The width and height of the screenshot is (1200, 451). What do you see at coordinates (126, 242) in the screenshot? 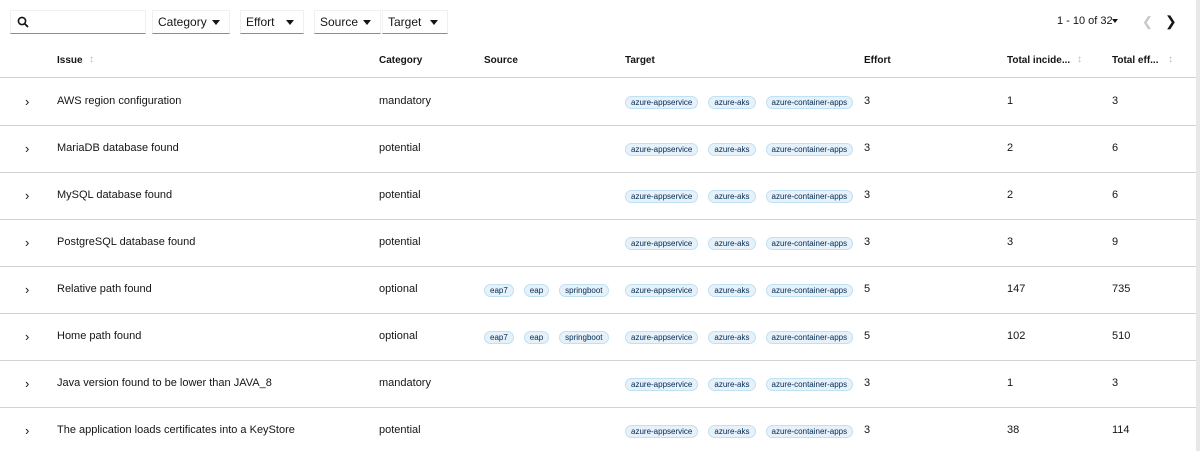
I see `issue-cell: PostgreSQL database found` at bounding box center [126, 242].